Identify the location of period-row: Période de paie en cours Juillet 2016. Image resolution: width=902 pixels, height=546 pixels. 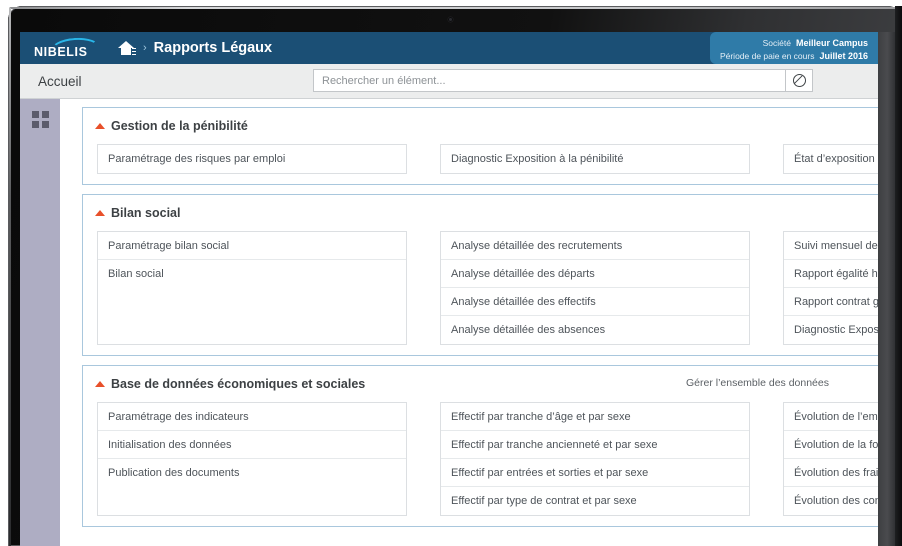
(793, 55).